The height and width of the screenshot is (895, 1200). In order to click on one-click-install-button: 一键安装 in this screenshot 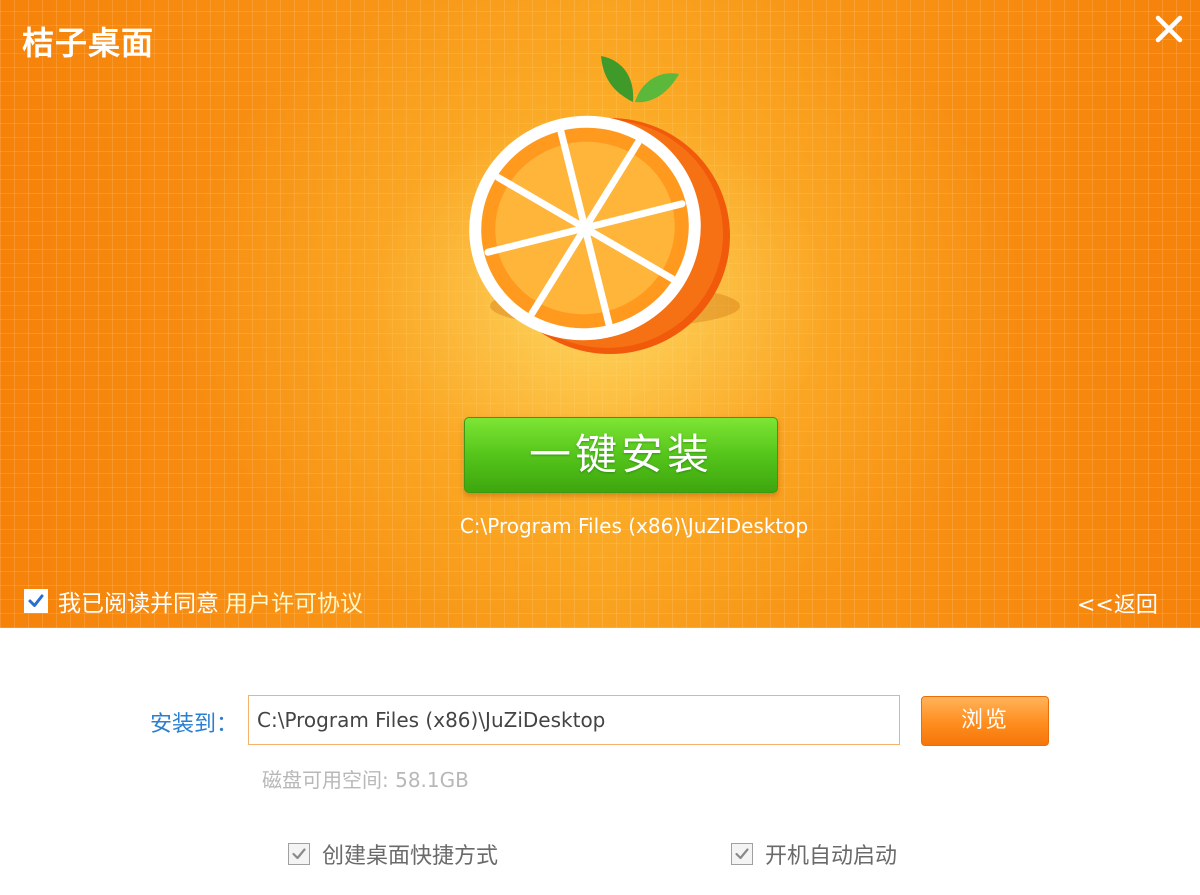, I will do `click(621, 455)`.